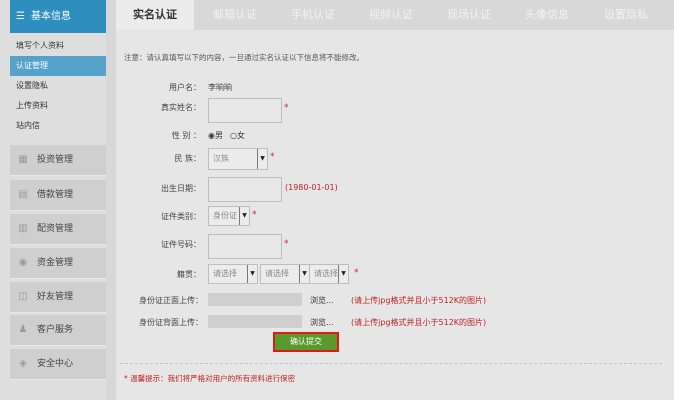 Image resolution: width=674 pixels, height=400 pixels. I want to click on id-number-input, so click(245, 246).